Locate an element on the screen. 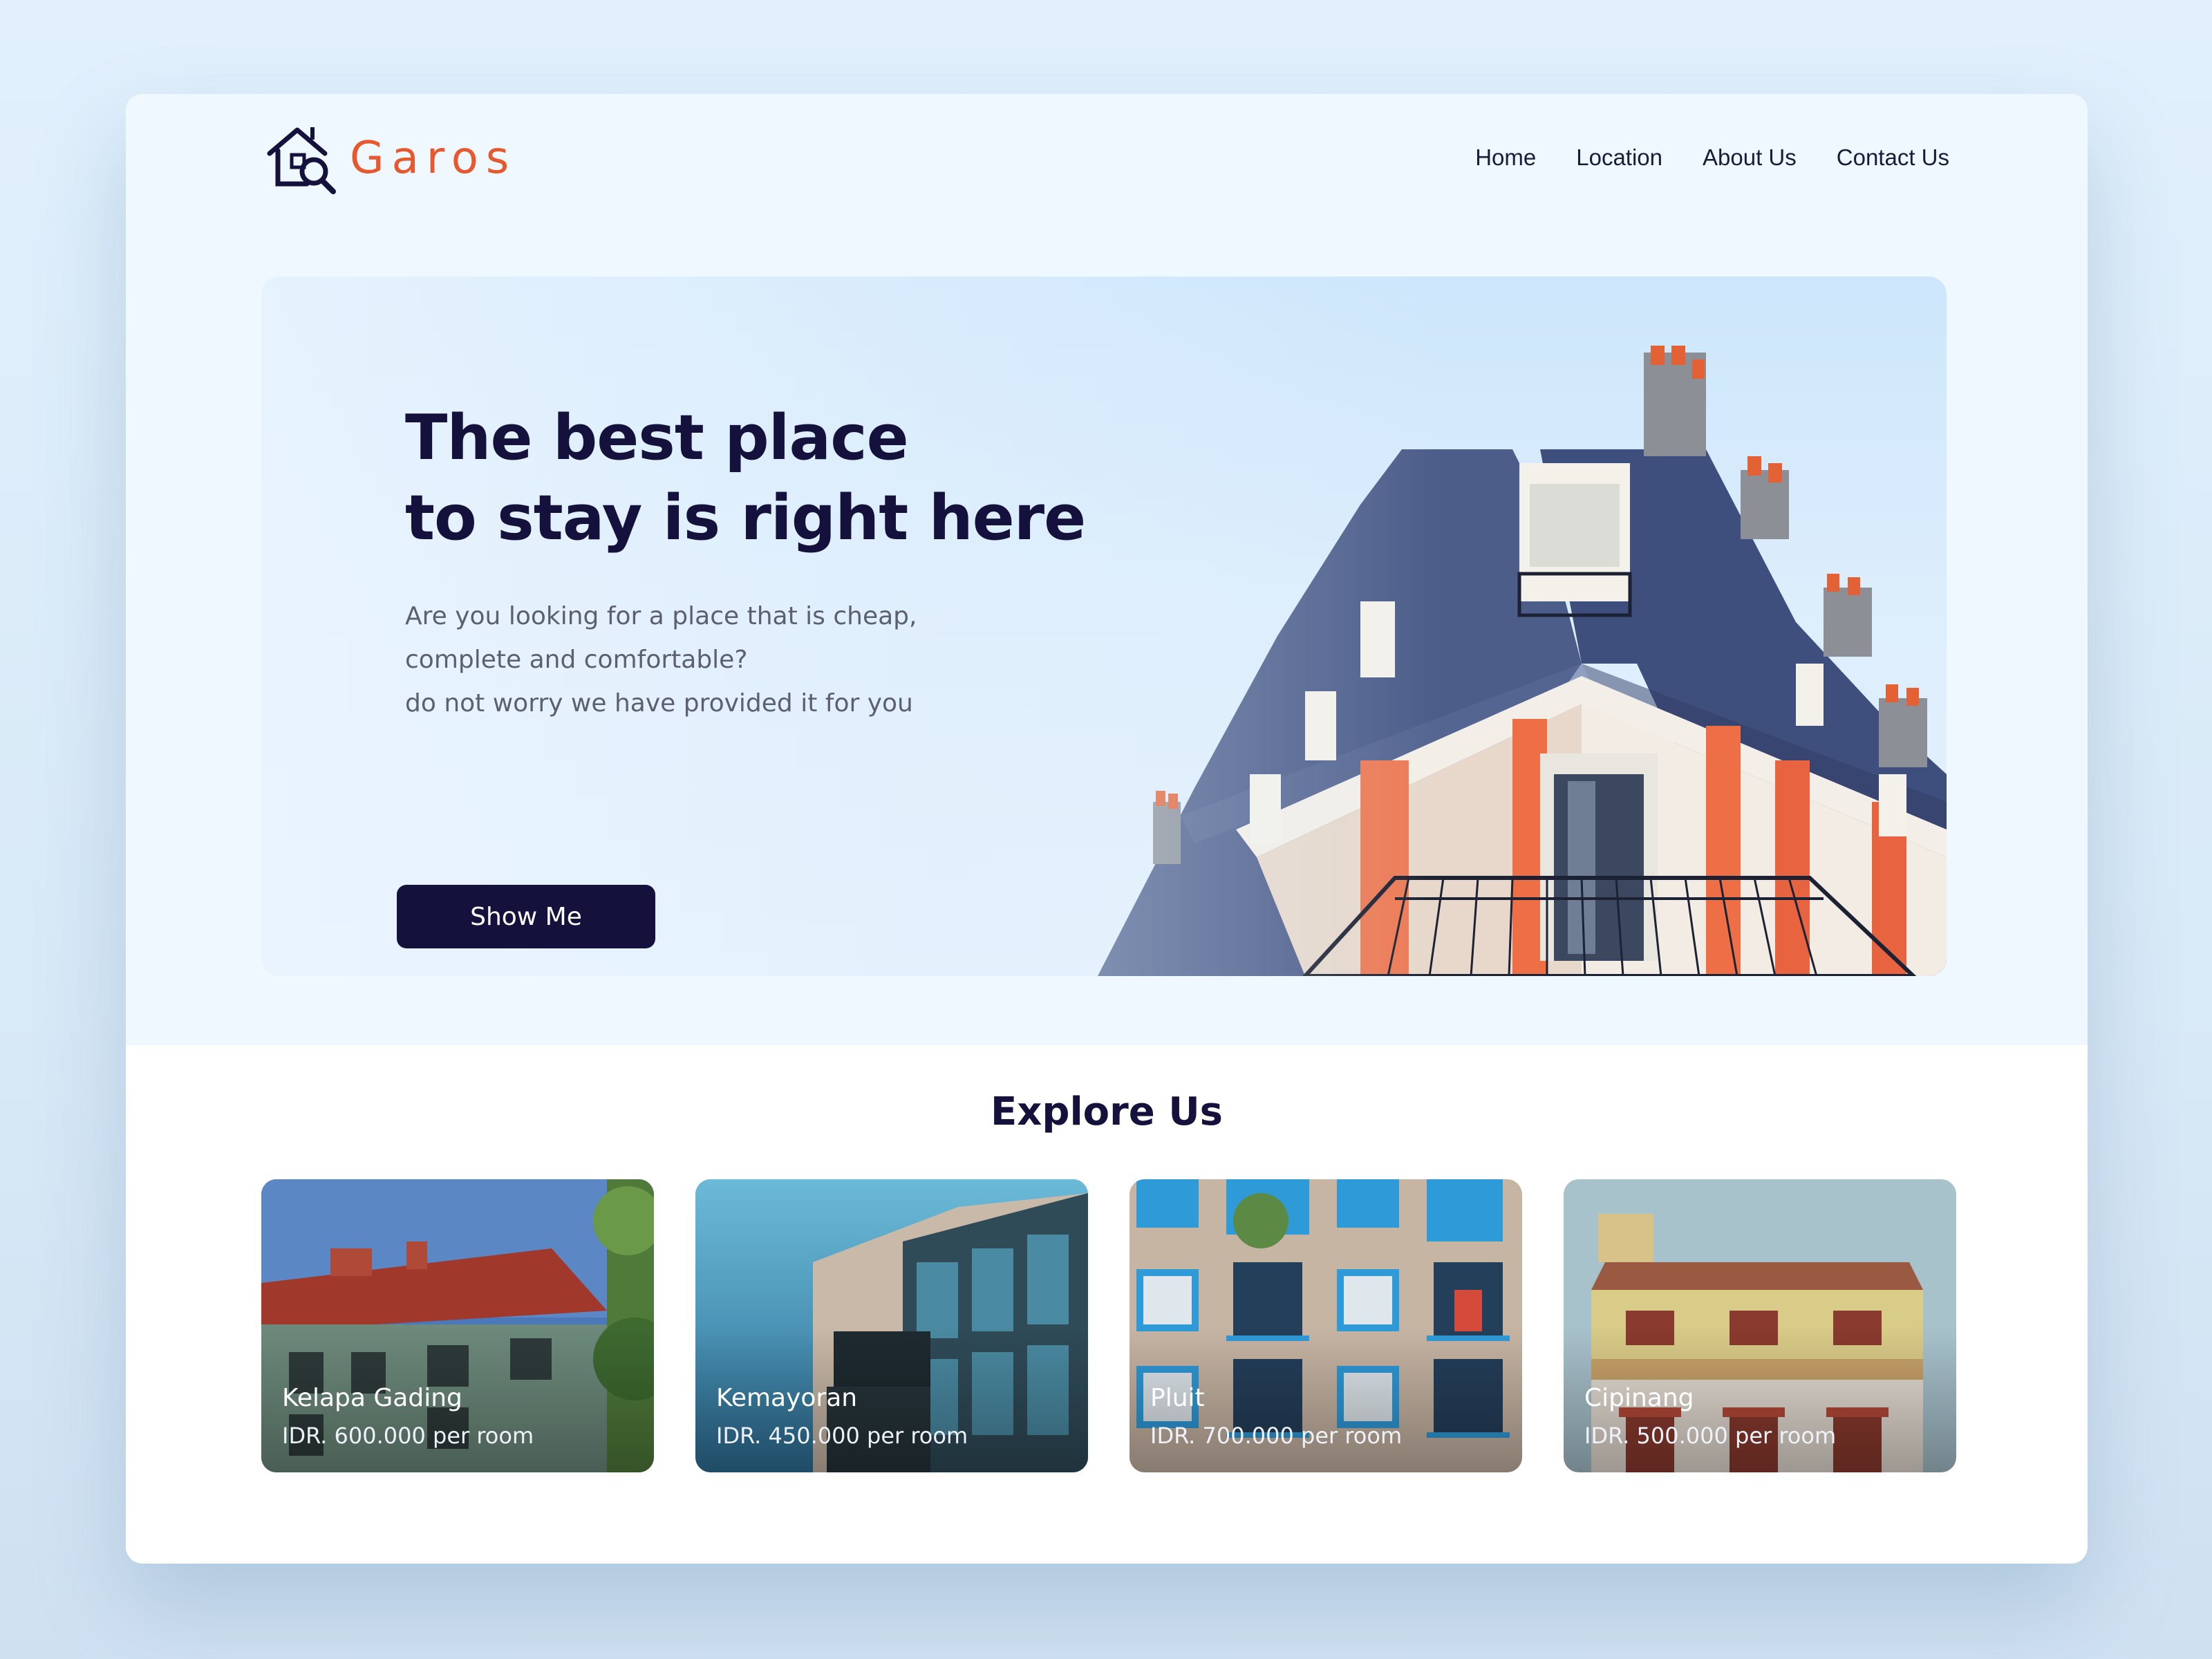 This screenshot has width=2212, height=1659. card-price: IDR. 700.000 per room is located at coordinates (1276, 1436).